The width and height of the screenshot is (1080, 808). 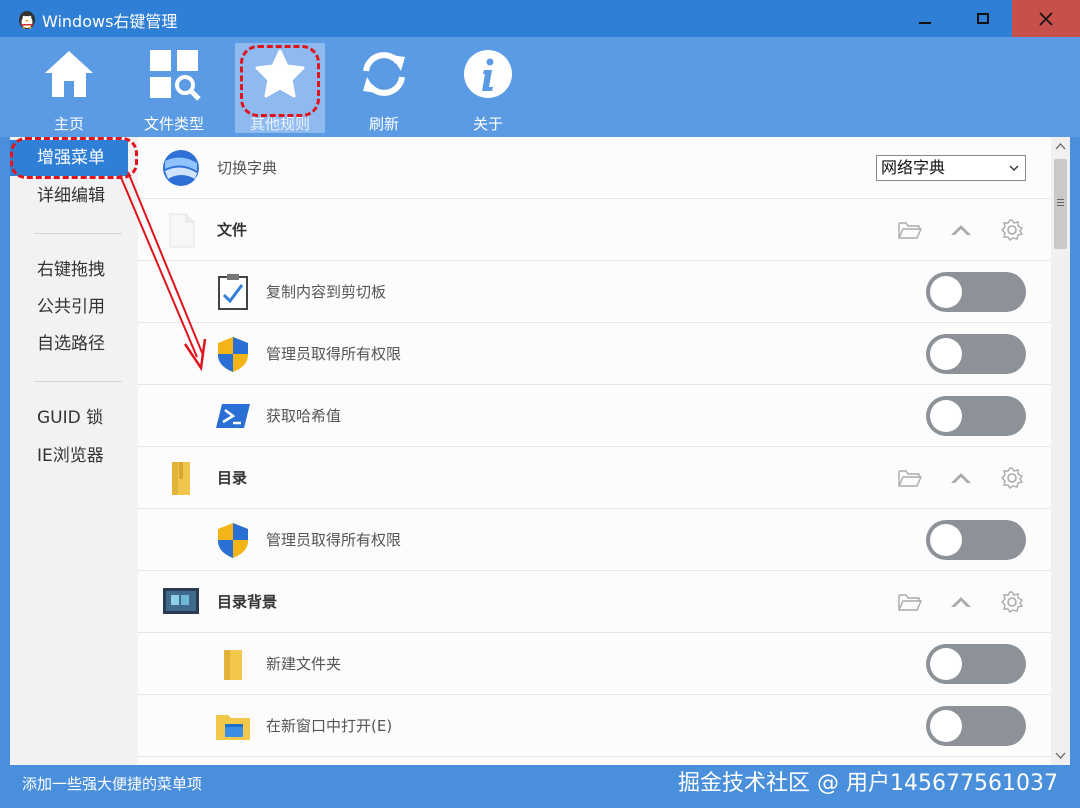 What do you see at coordinates (232, 478) in the screenshot?
I see `group-title: 目录` at bounding box center [232, 478].